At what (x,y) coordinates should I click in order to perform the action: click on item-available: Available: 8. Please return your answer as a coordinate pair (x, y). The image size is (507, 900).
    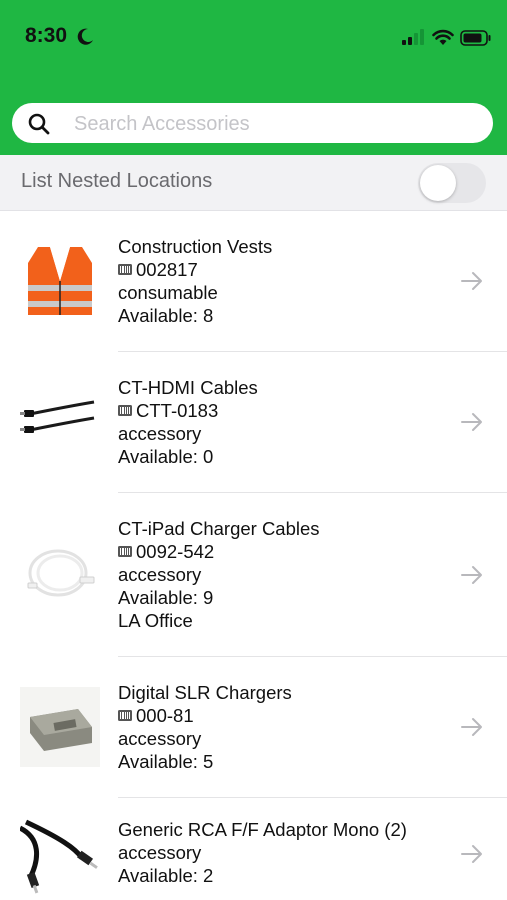
    Looking at the image, I should click on (166, 315).